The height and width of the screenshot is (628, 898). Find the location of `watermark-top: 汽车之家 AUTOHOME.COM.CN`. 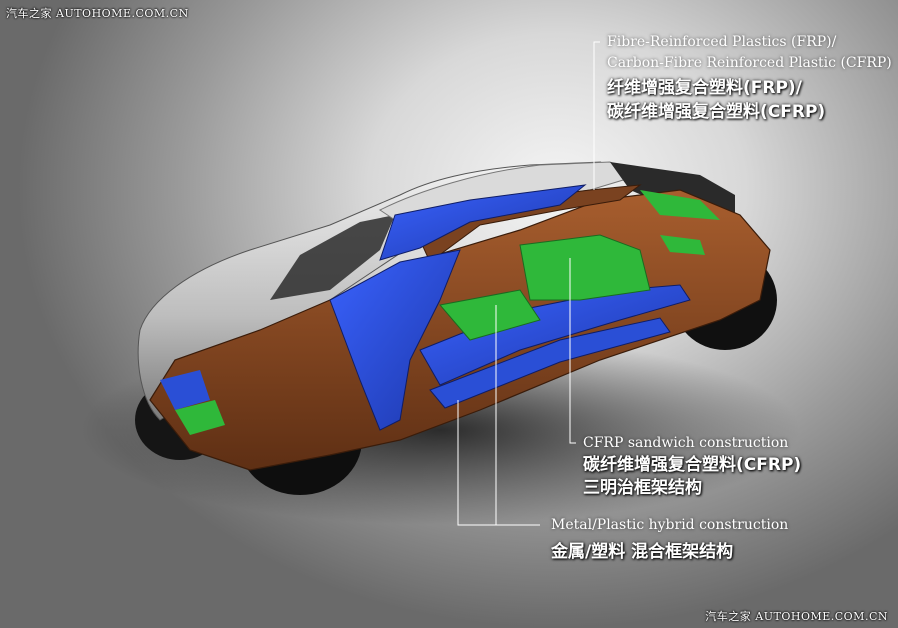

watermark-top: 汽车之家 AUTOHOME.COM.CN is located at coordinates (97, 13).